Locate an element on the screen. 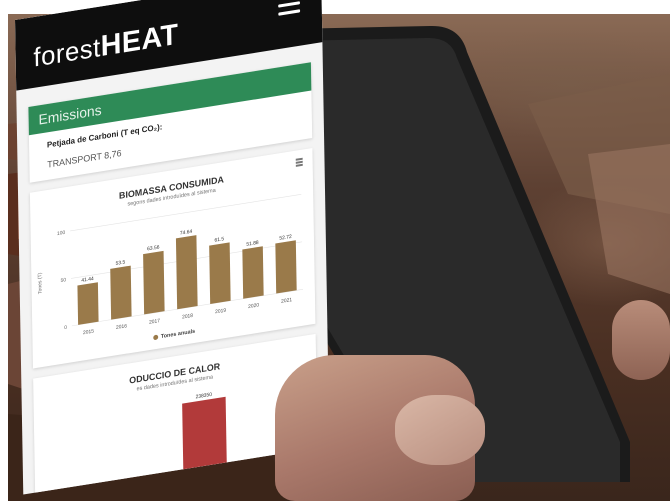 The width and height of the screenshot is (670, 501). logo-bold-text: HEAT is located at coordinates (139, 41).